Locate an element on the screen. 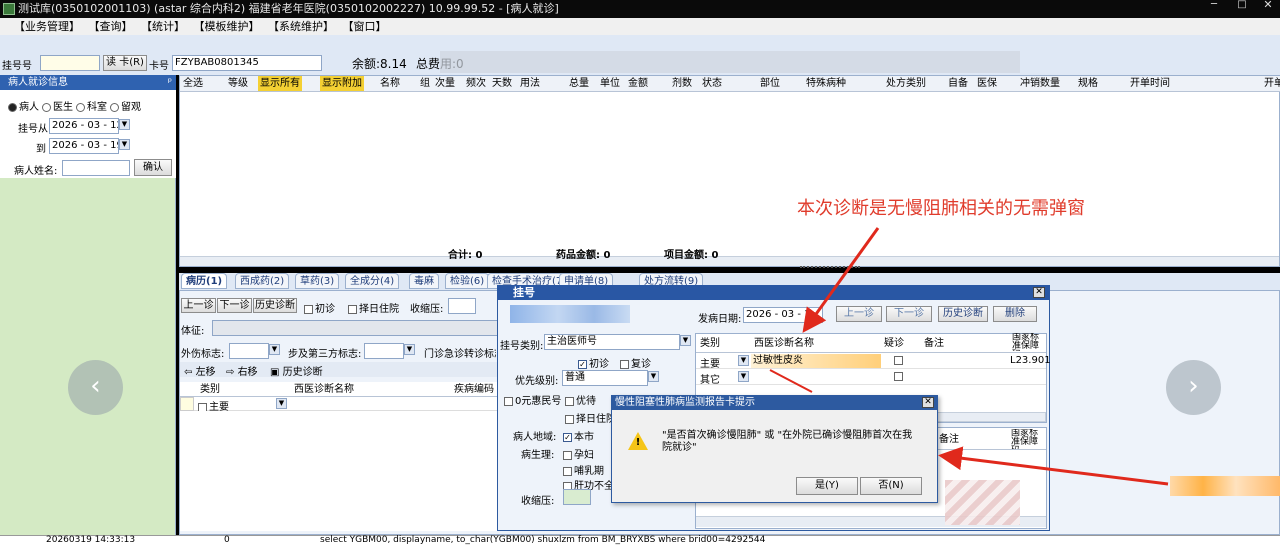 This screenshot has height=546, width=1280. arrow-small is located at coordinates (791, 381).